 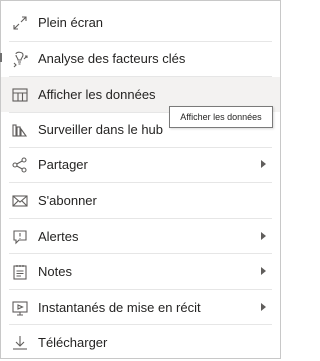 I want to click on menu-item-label: Télécharger, so click(x=73, y=342).